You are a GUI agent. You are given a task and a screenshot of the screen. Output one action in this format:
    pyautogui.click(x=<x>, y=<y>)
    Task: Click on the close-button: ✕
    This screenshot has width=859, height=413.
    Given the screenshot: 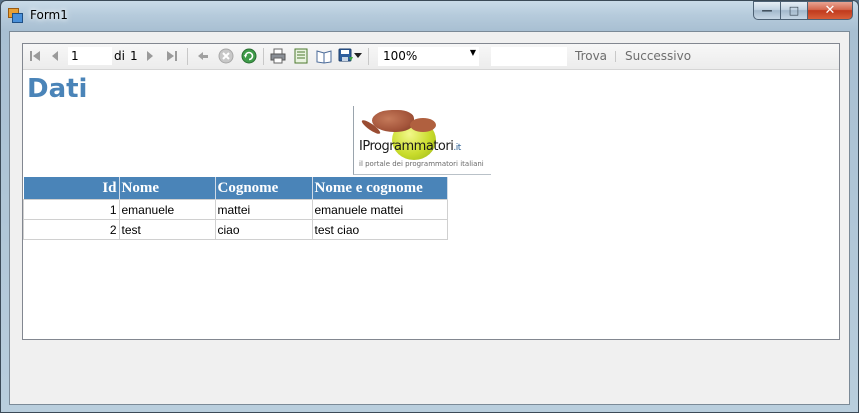 What is the action you would take?
    pyautogui.click(x=830, y=10)
    